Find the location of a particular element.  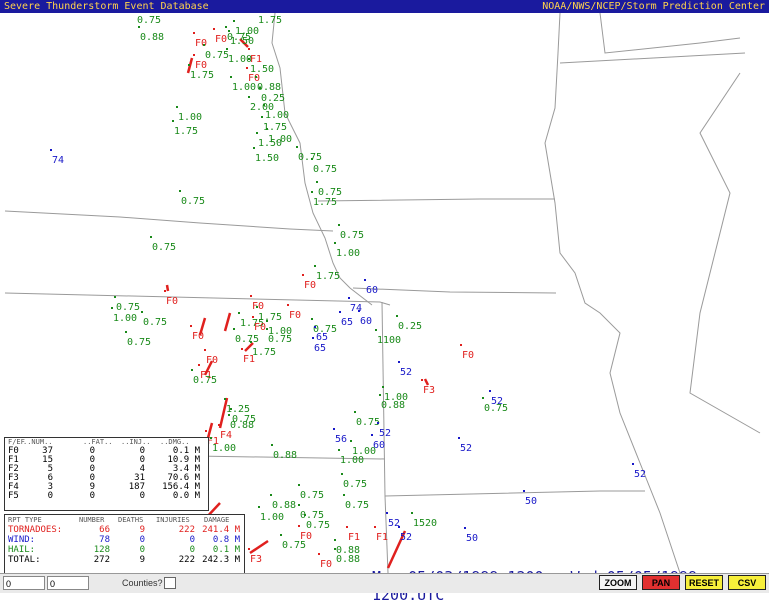

reset-button: RESET is located at coordinates (704, 582).